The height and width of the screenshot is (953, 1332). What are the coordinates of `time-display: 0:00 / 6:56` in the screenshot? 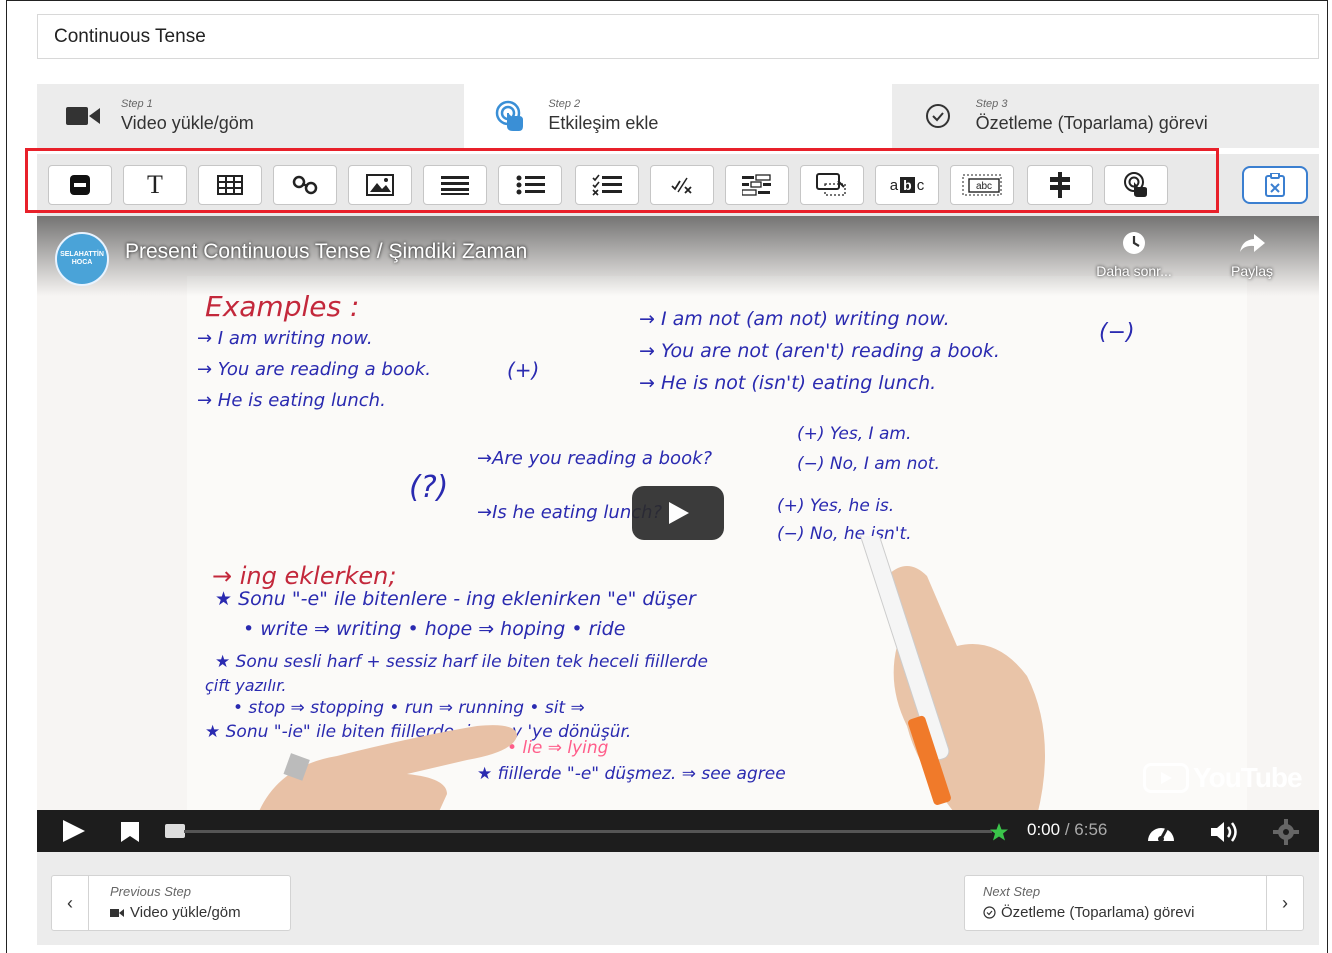 It's located at (1067, 830).